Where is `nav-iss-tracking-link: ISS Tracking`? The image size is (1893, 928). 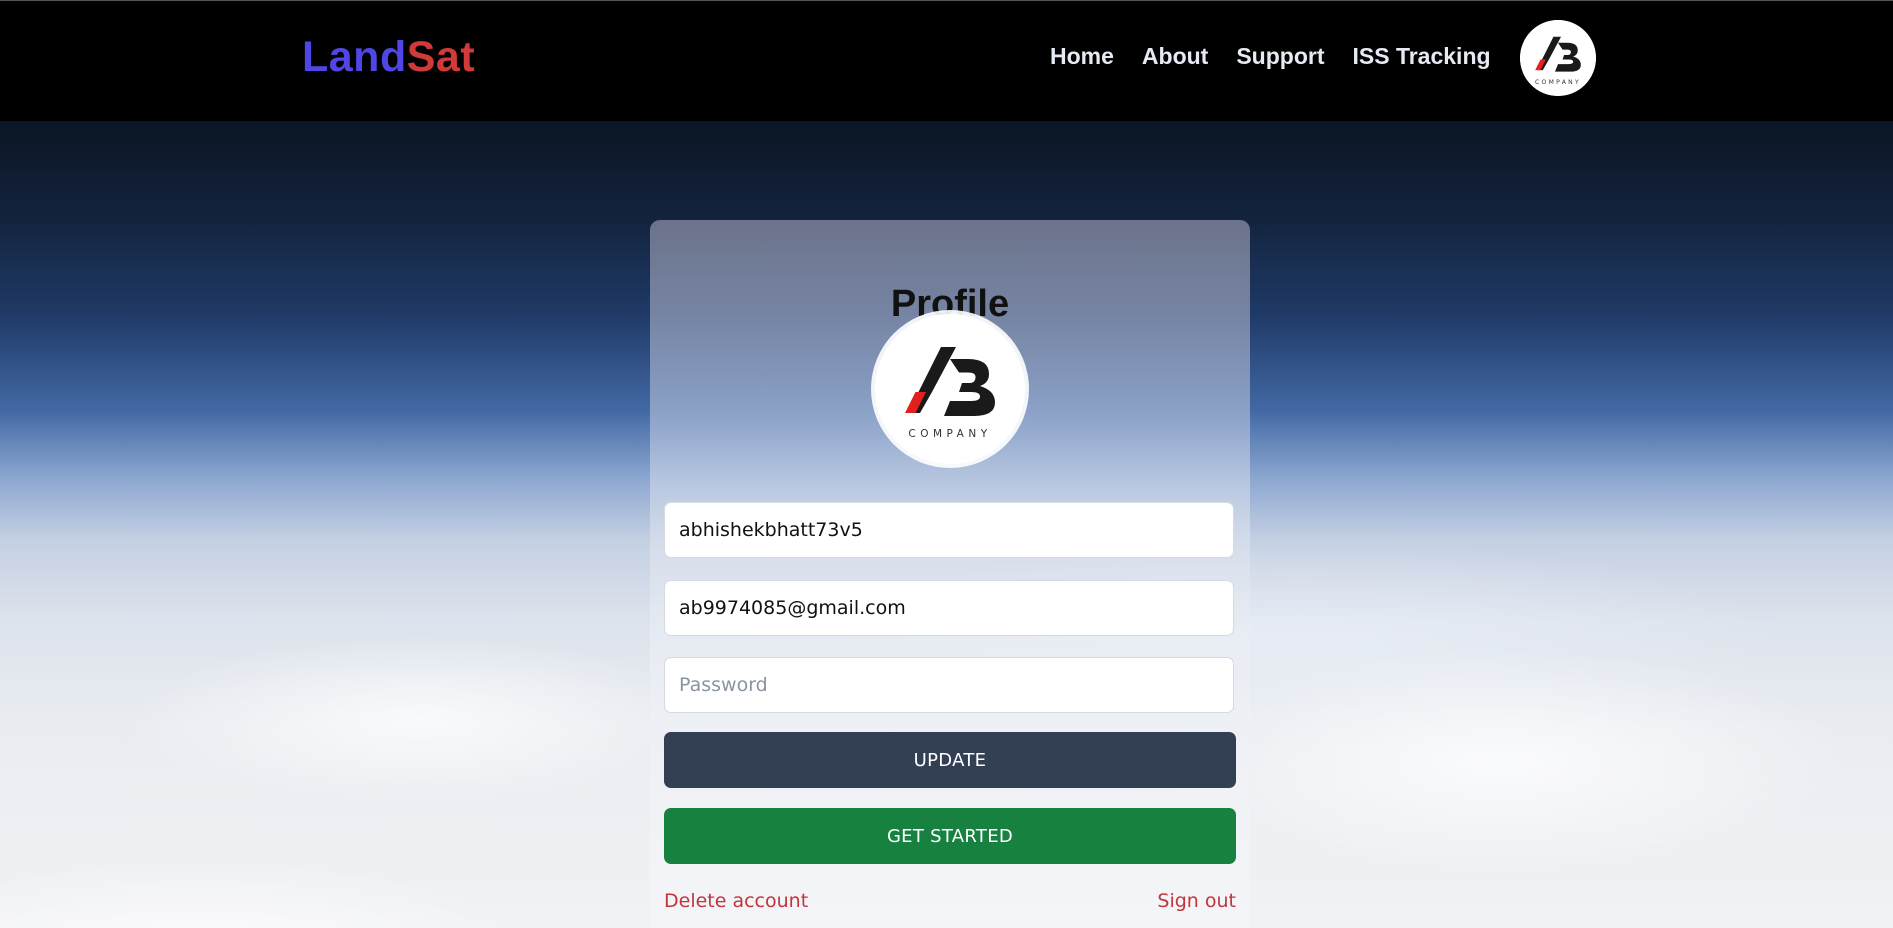
nav-iss-tracking-link: ISS Tracking is located at coordinates (1421, 56).